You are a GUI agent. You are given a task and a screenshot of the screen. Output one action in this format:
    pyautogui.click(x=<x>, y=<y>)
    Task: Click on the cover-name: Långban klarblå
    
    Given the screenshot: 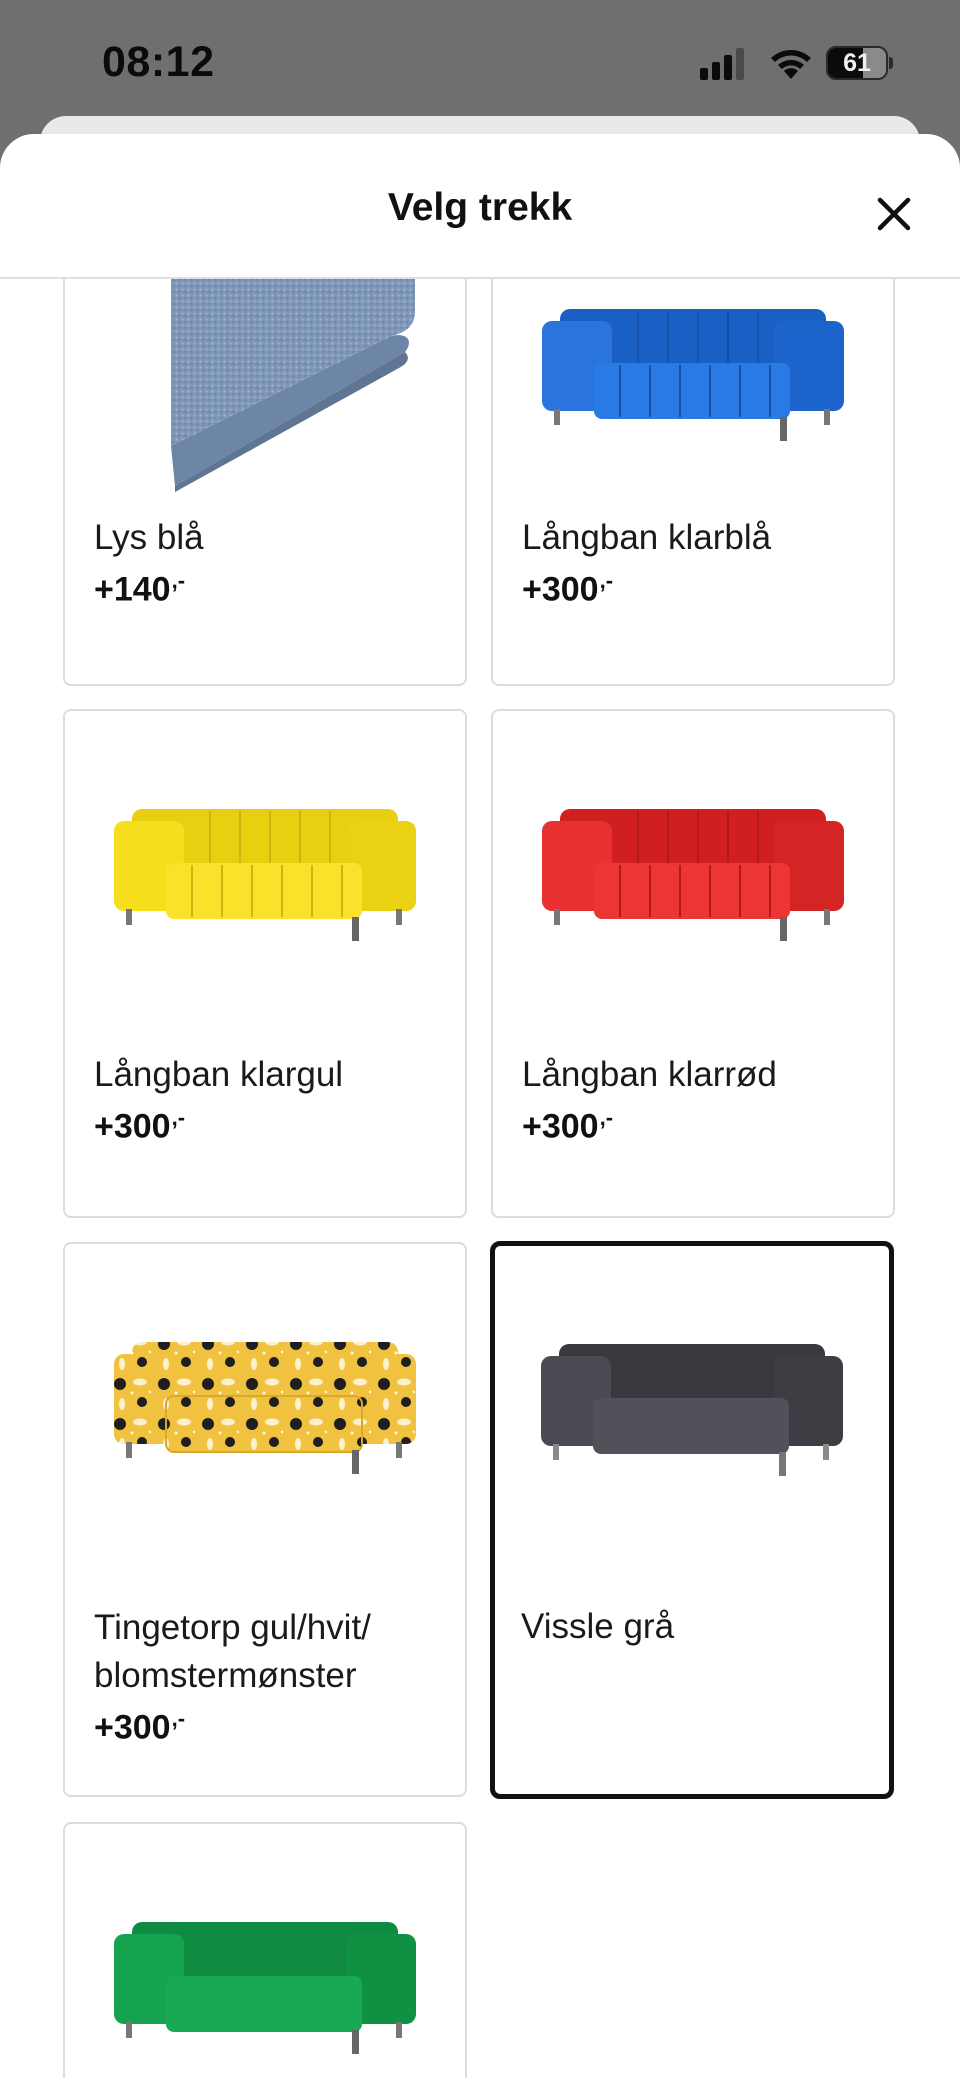 What is the action you would take?
    pyautogui.click(x=647, y=537)
    